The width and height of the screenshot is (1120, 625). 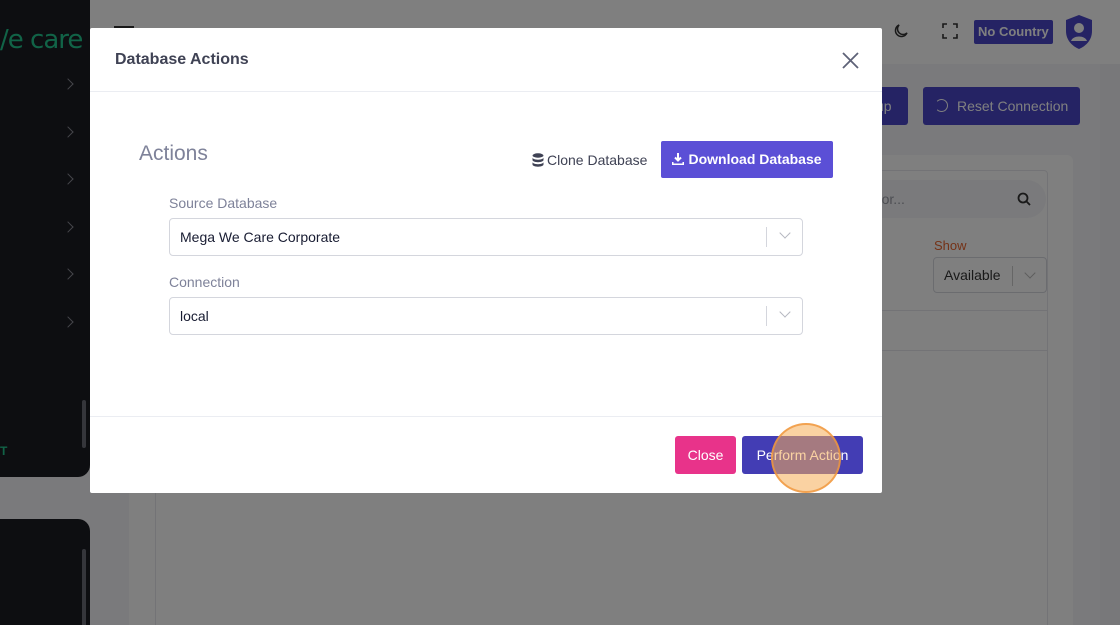 I want to click on source-database-label: Source Database, so click(x=223, y=203).